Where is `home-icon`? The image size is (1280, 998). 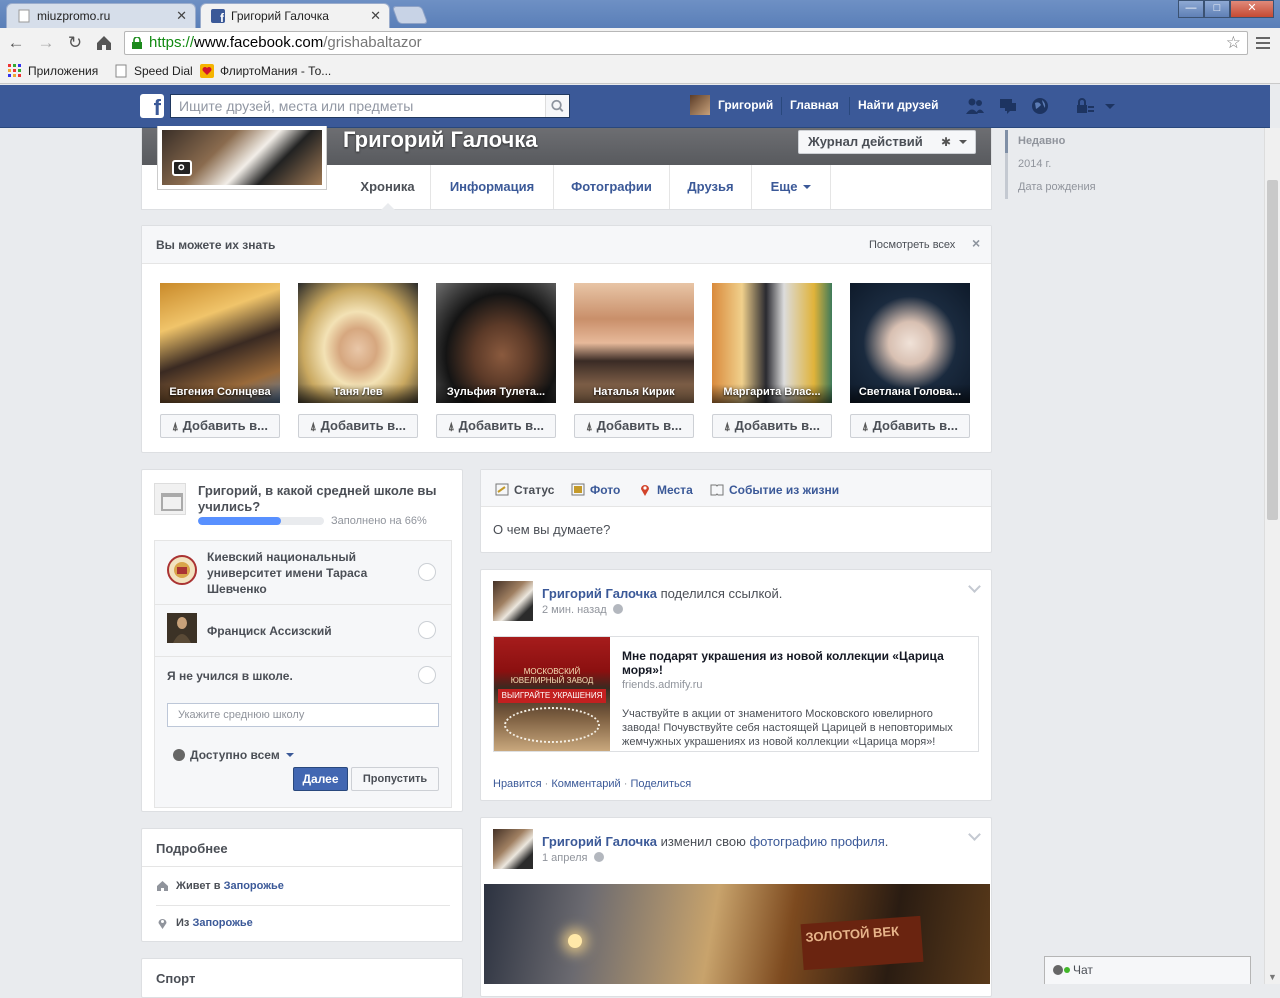
home-icon is located at coordinates (104, 43).